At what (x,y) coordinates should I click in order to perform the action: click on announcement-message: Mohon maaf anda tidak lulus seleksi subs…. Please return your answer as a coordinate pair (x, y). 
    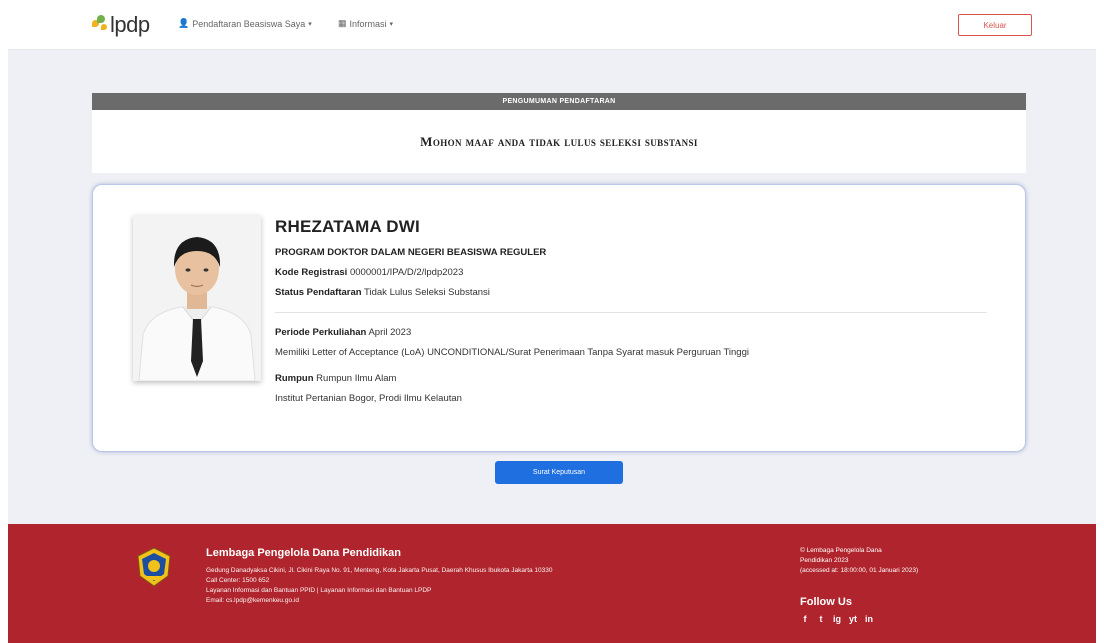
    Looking at the image, I should click on (559, 141).